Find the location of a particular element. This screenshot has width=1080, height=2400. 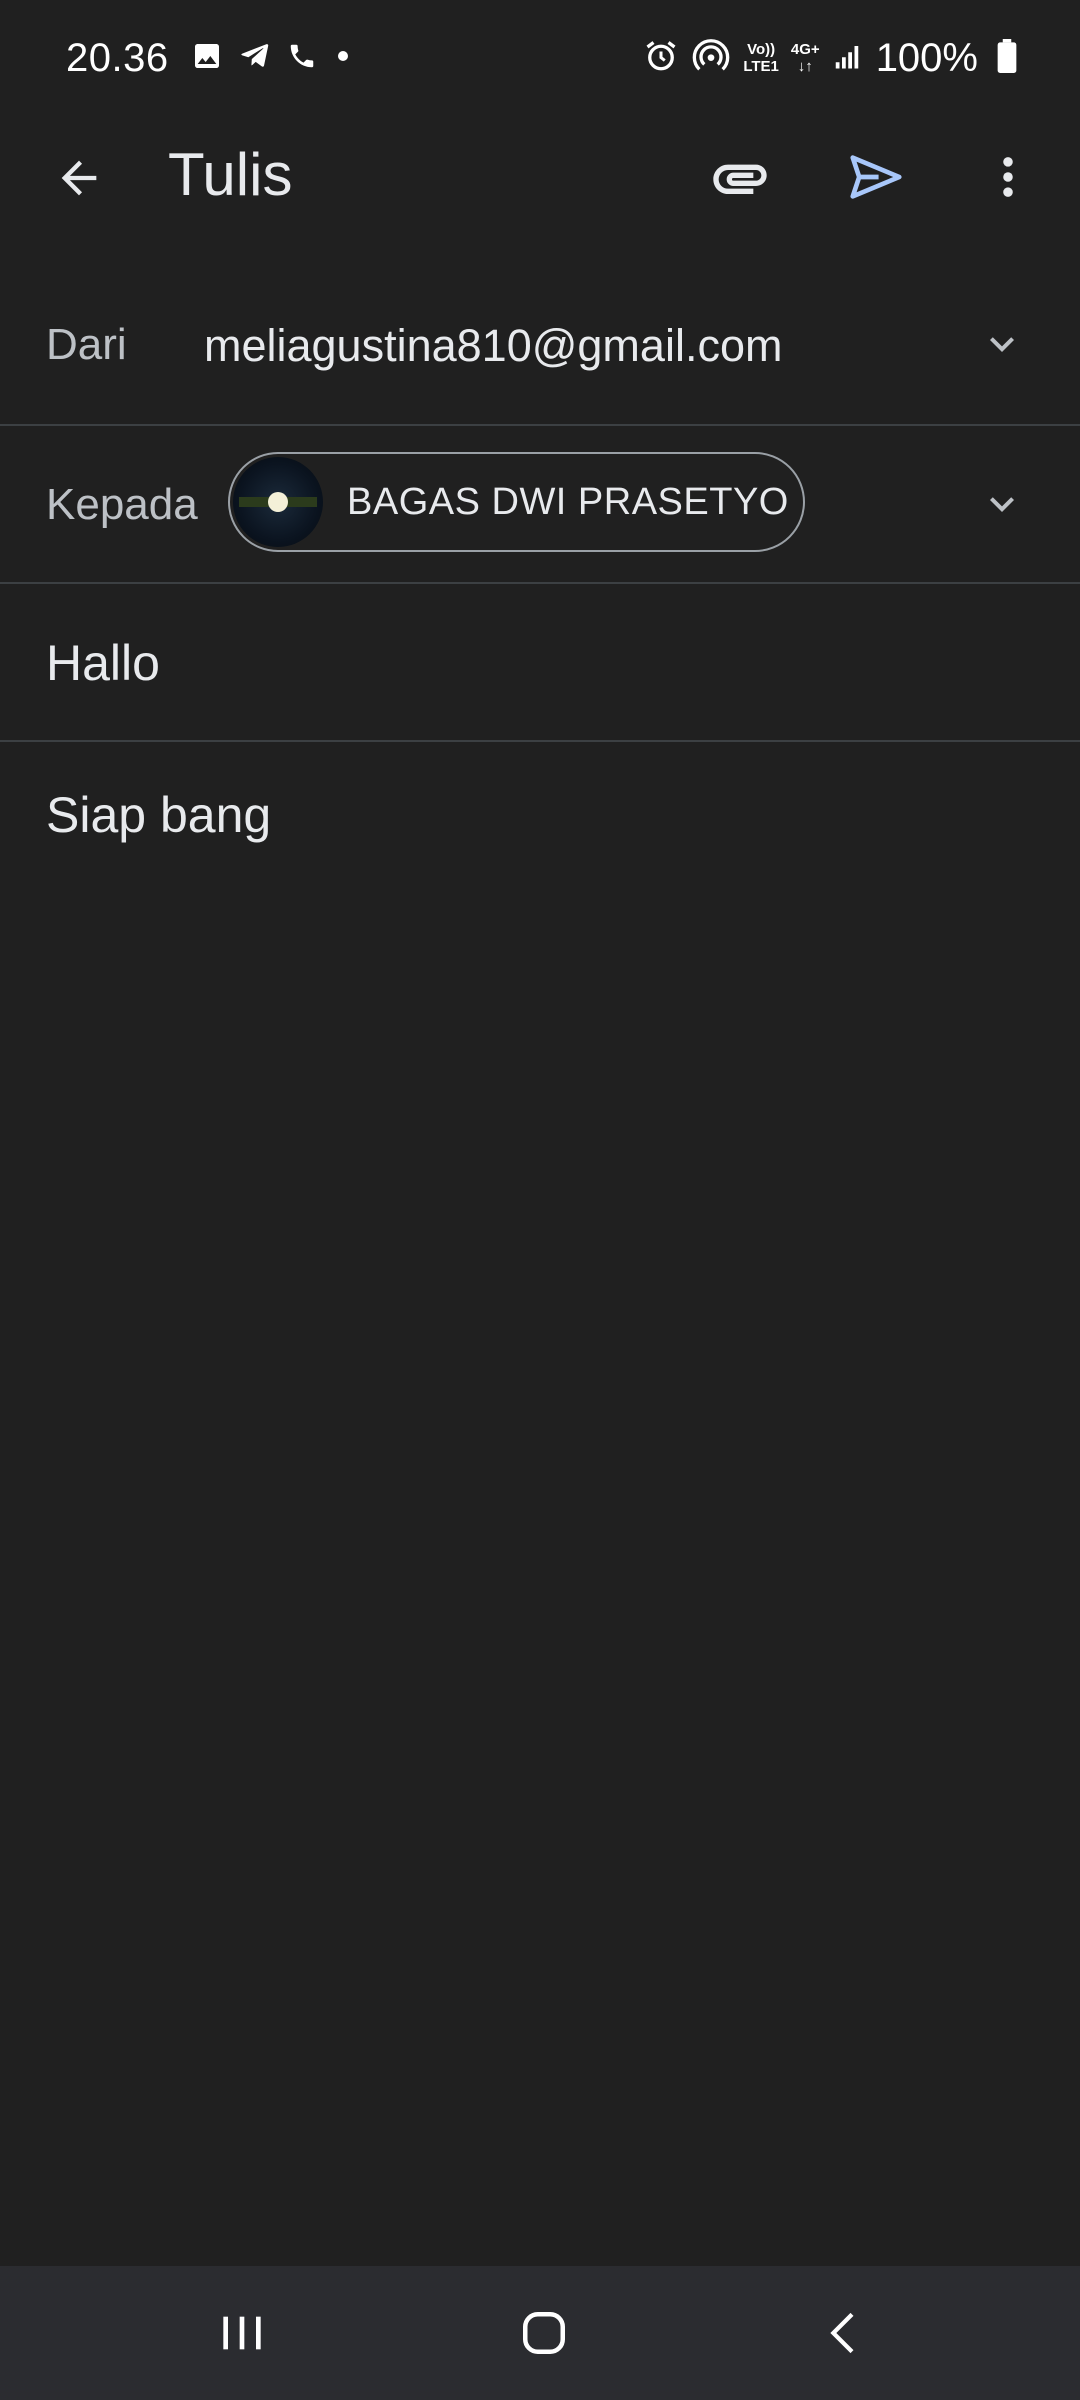

navigation-bar is located at coordinates (540, 2333).